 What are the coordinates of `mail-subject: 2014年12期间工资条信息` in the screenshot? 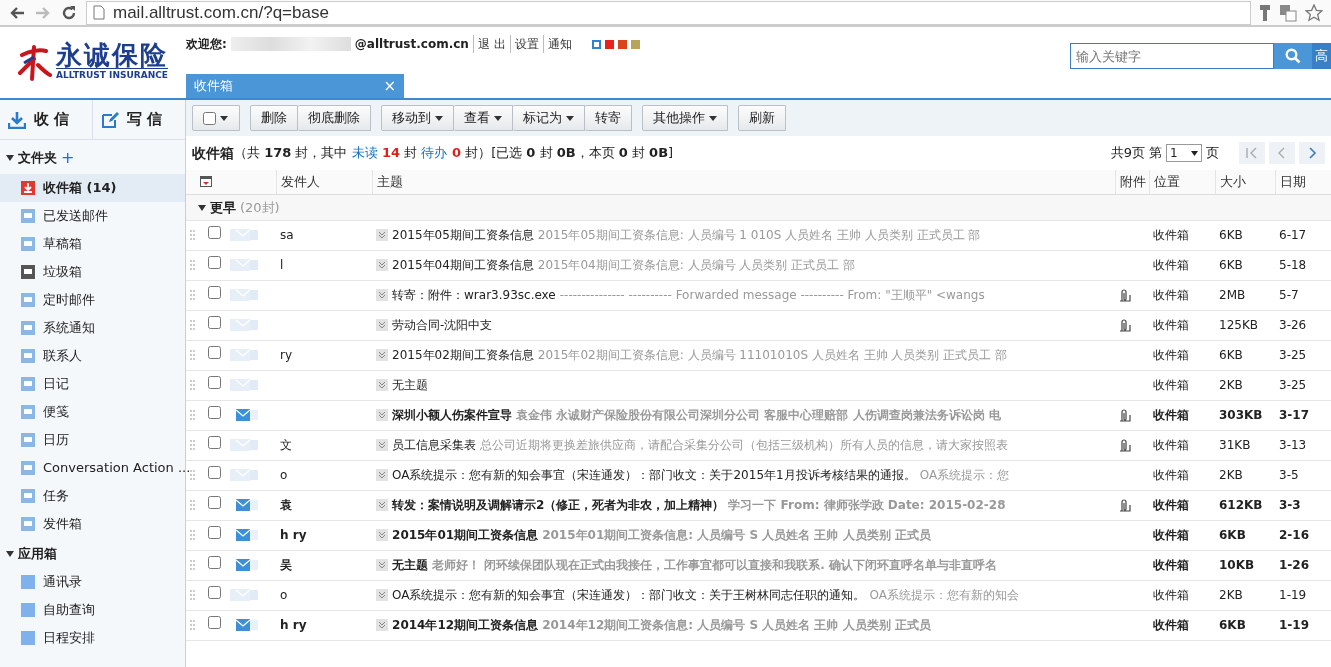 It's located at (465, 625).